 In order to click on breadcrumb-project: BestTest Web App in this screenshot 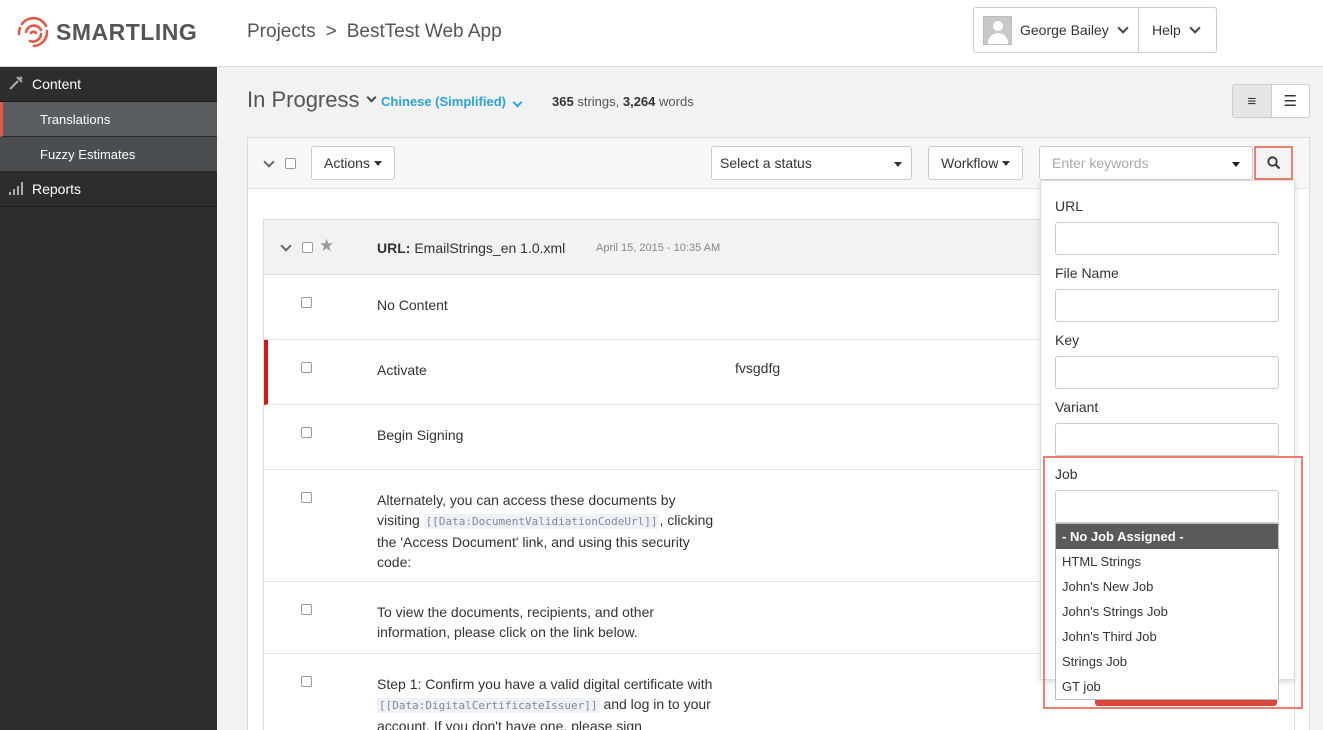, I will do `click(424, 32)`.